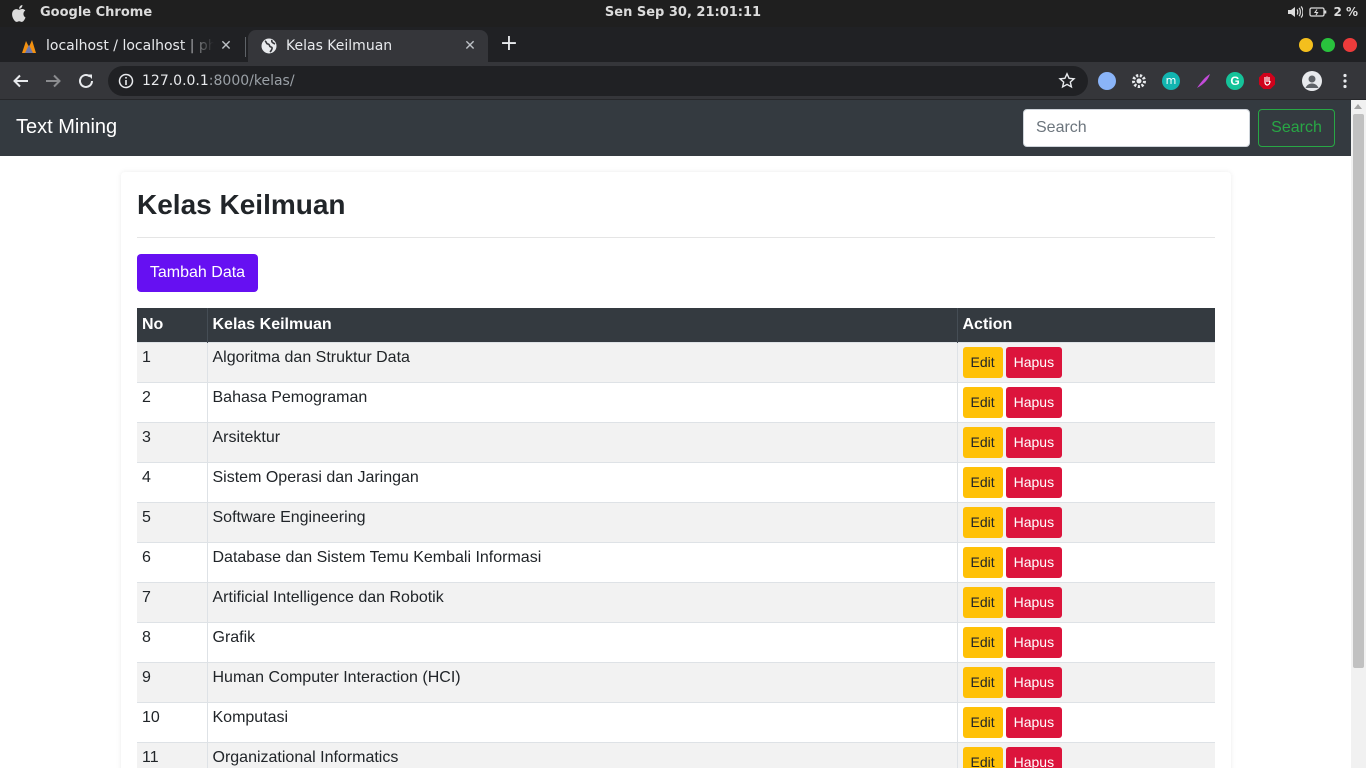 The image size is (1366, 768). I want to click on scrollbar-thumb, so click(1358, 391).